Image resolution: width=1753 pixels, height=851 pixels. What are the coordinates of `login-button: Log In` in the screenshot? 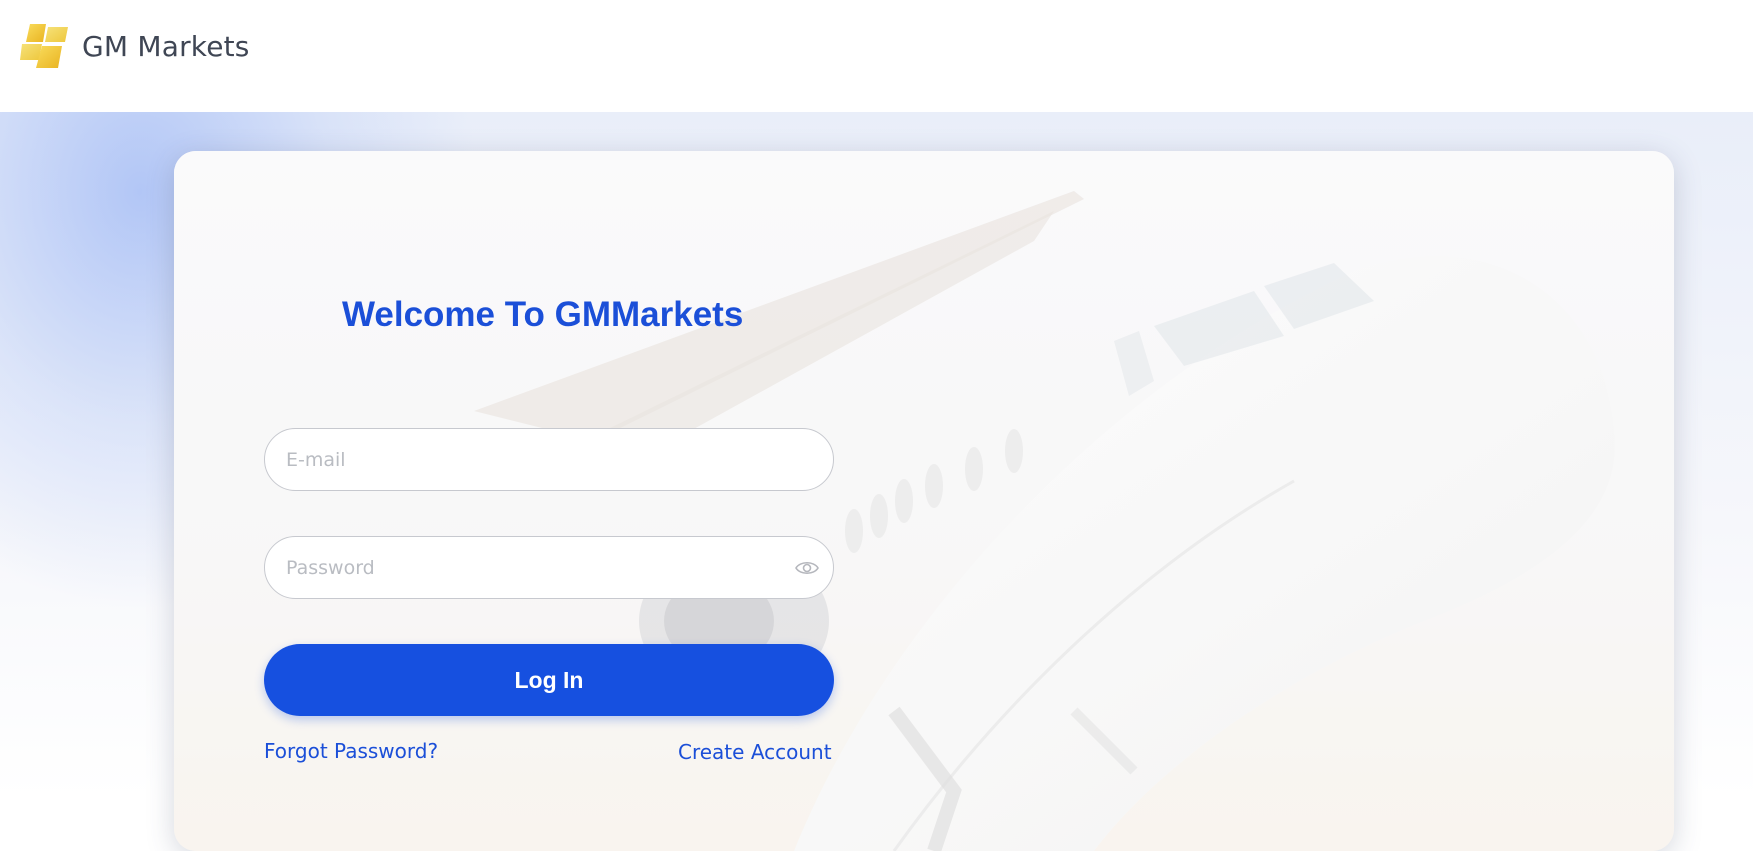 It's located at (549, 680).